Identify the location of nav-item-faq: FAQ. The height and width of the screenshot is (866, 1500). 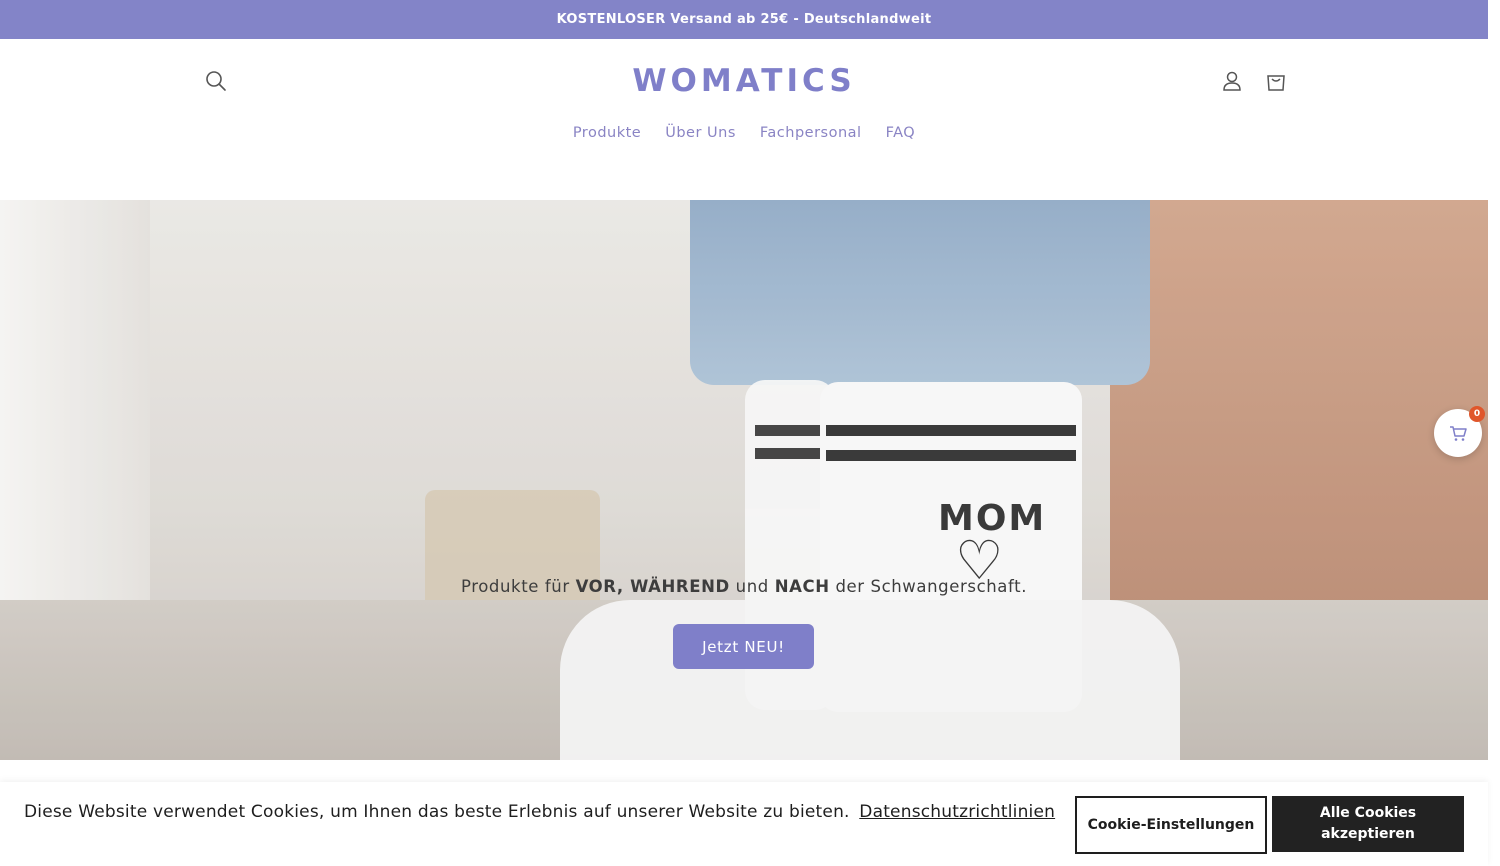
(901, 133).